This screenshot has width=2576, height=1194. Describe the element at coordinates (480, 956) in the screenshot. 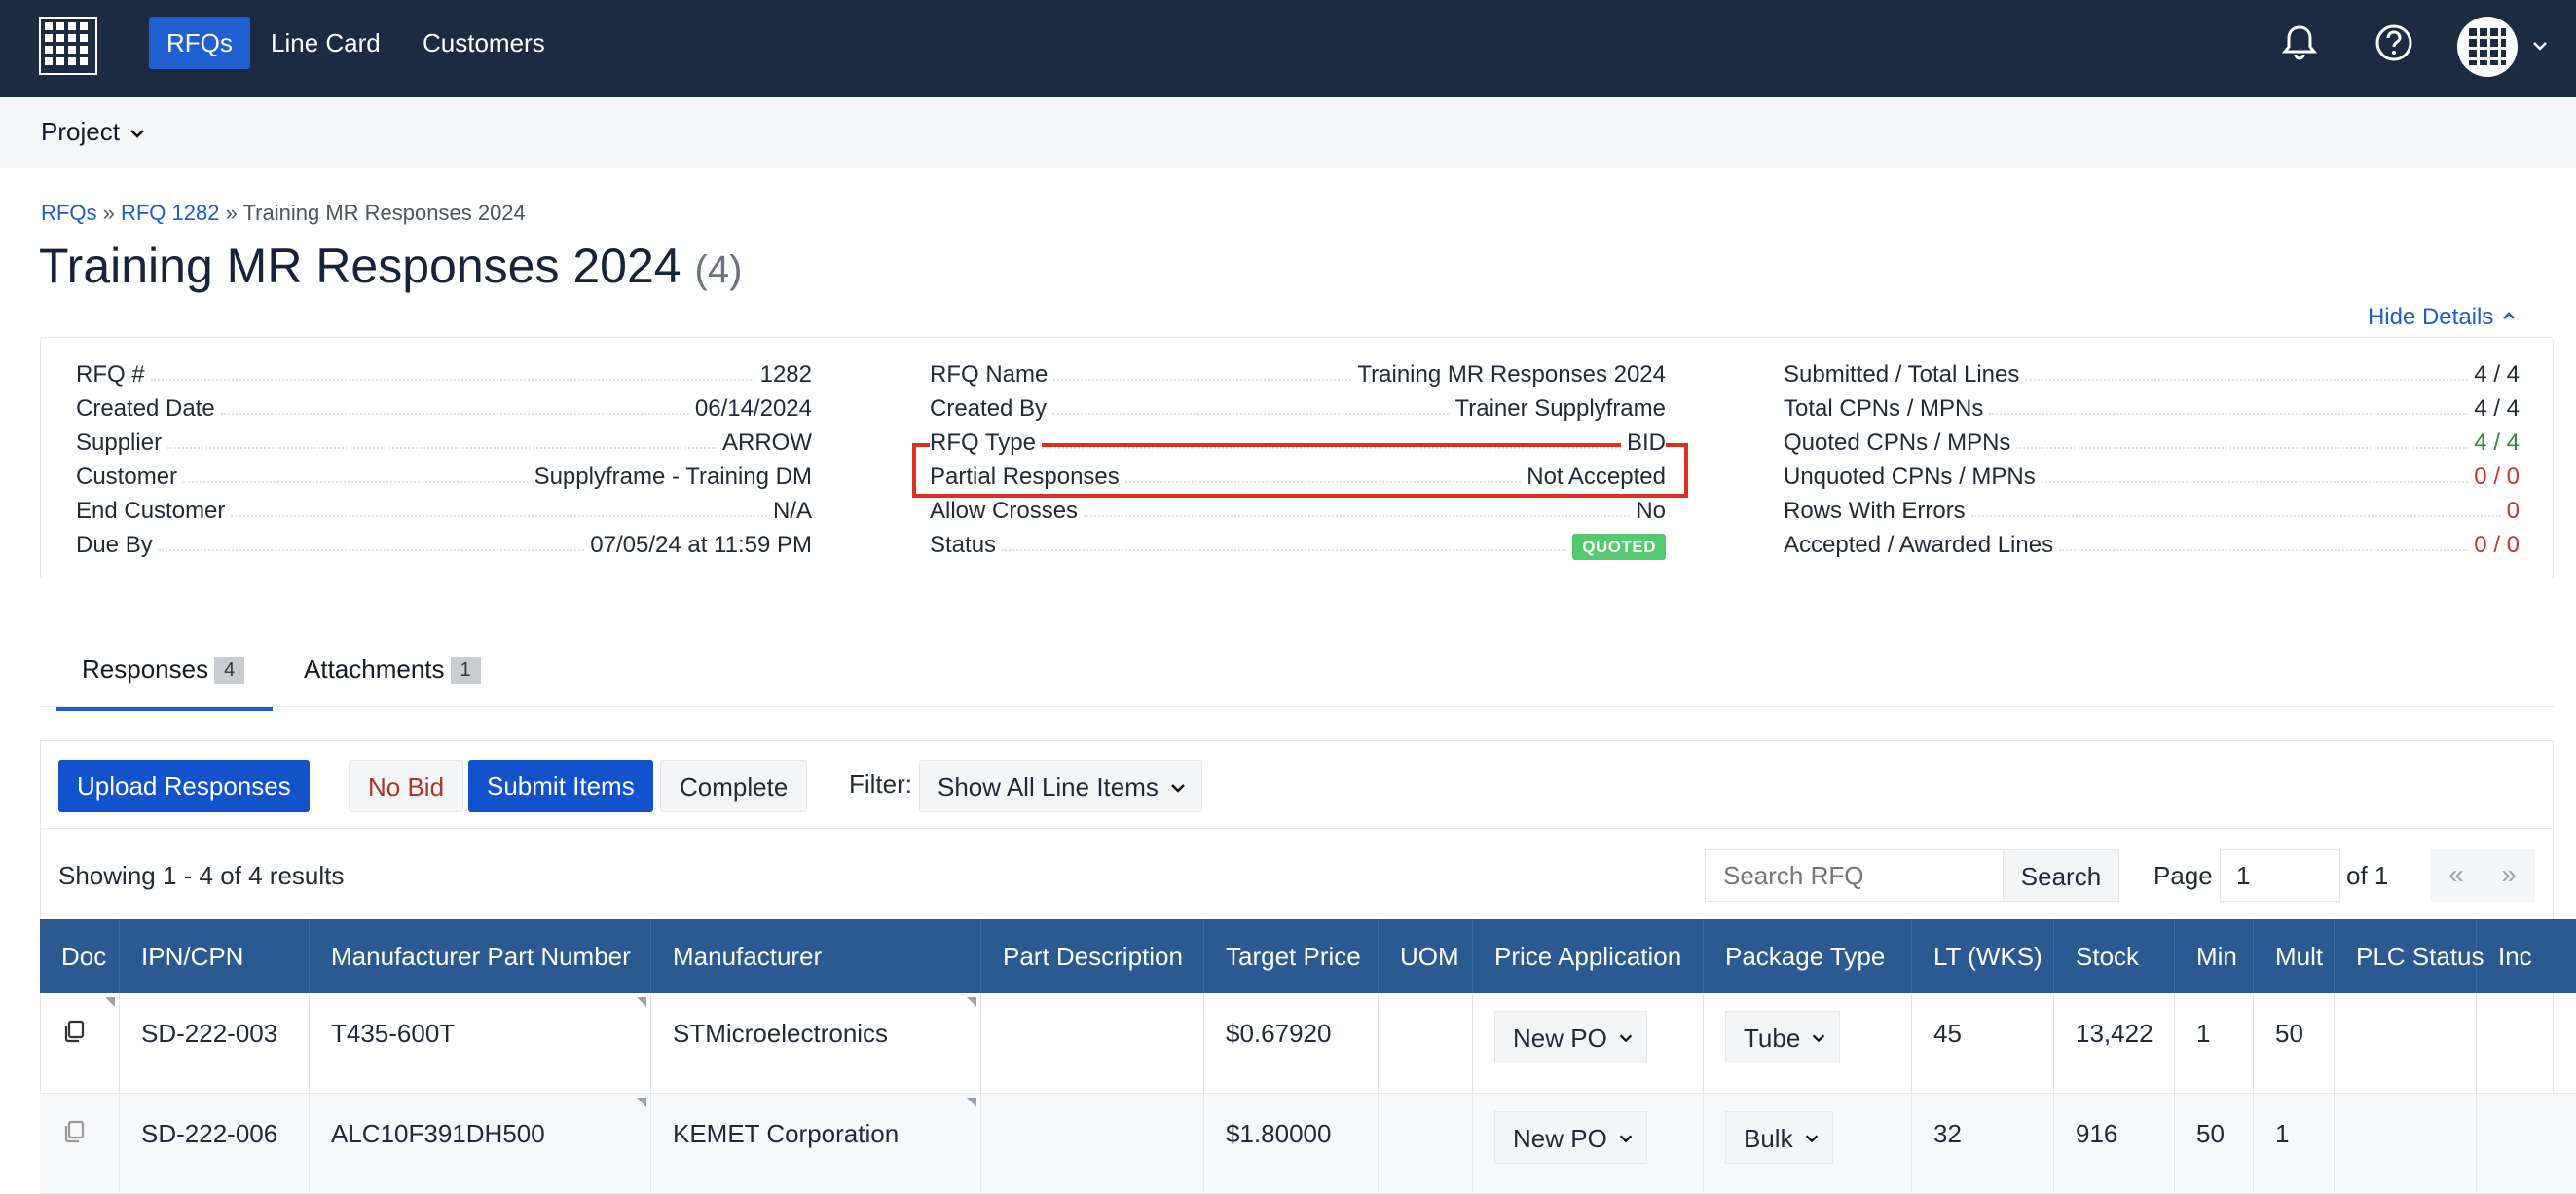

I see `col-mpn: Manufacturer Part Number` at that location.